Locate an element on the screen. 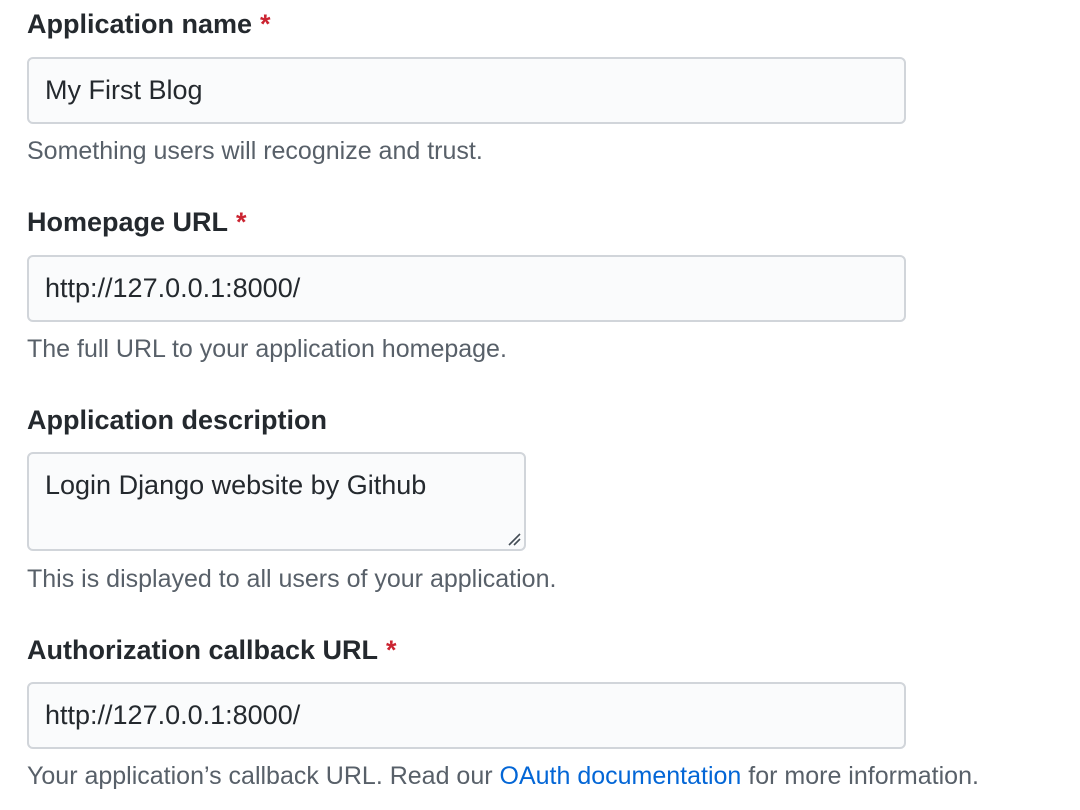 The height and width of the screenshot is (810, 1080). callback-url-label-row: Authorization callback URL * is located at coordinates (212, 650).